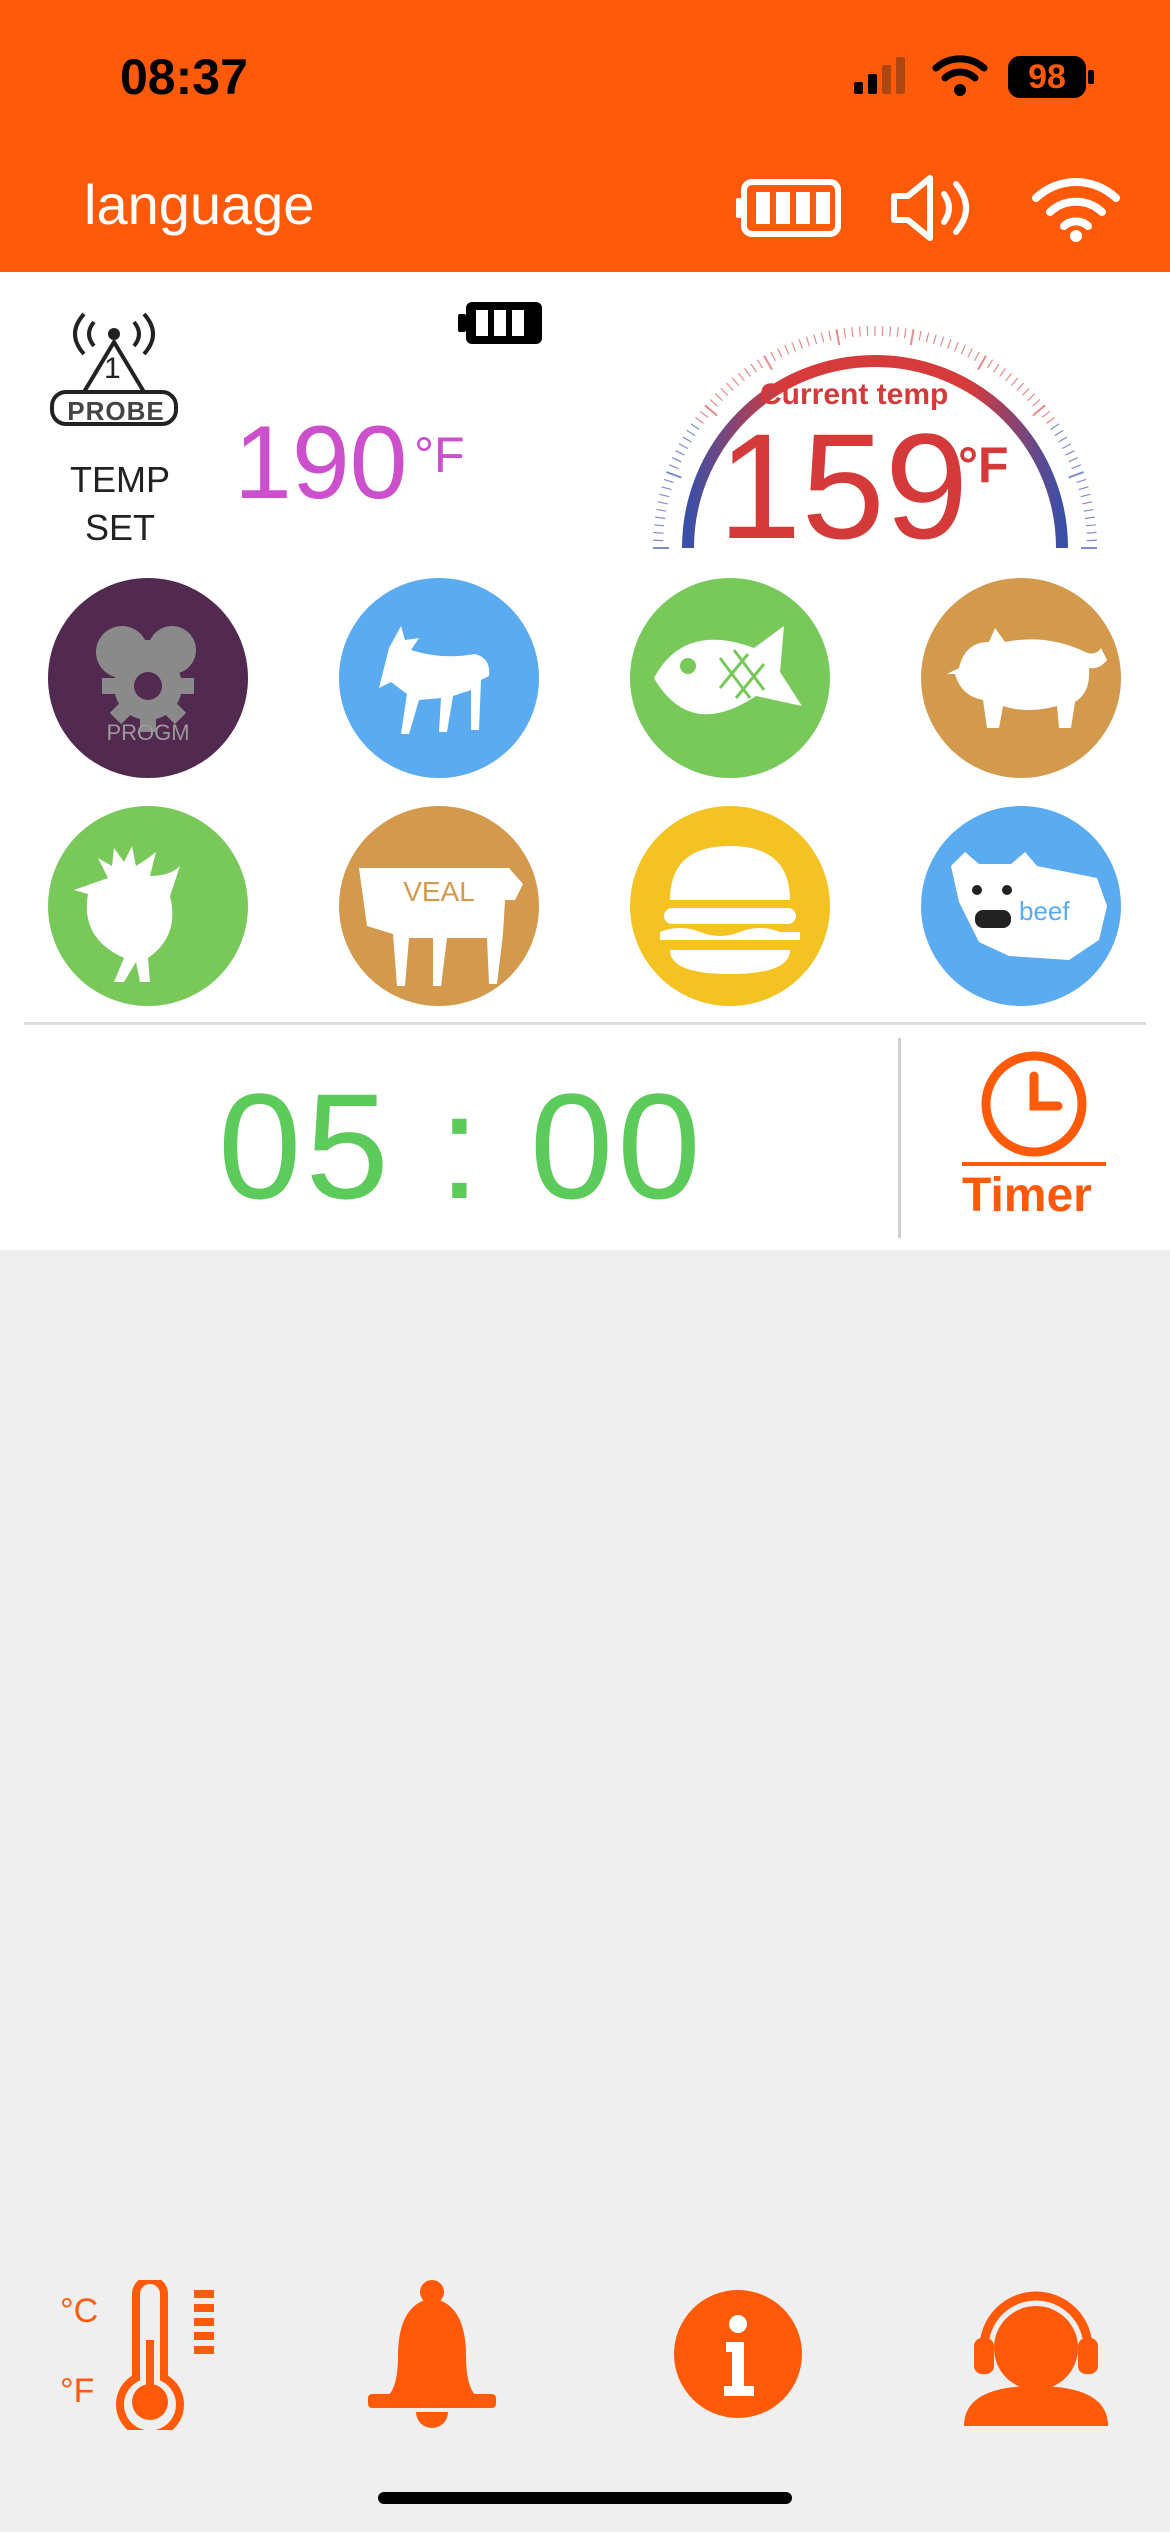  Describe the element at coordinates (439, 906) in the screenshot. I see `preset-veal-button: VEAL` at that location.